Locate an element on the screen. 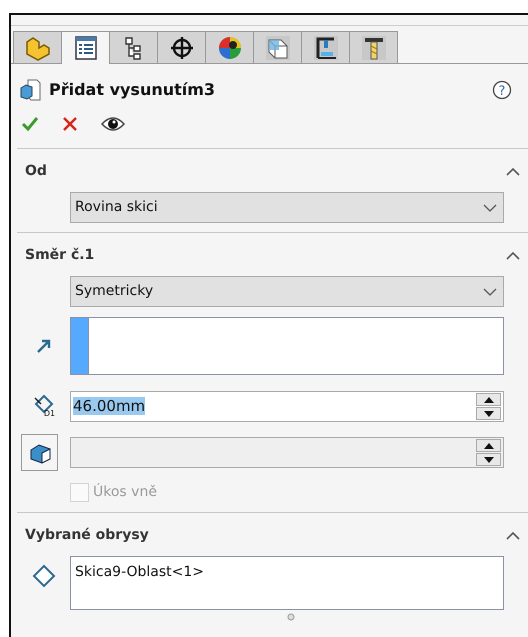 The image size is (528, 637). cancel-button is located at coordinates (70, 124).